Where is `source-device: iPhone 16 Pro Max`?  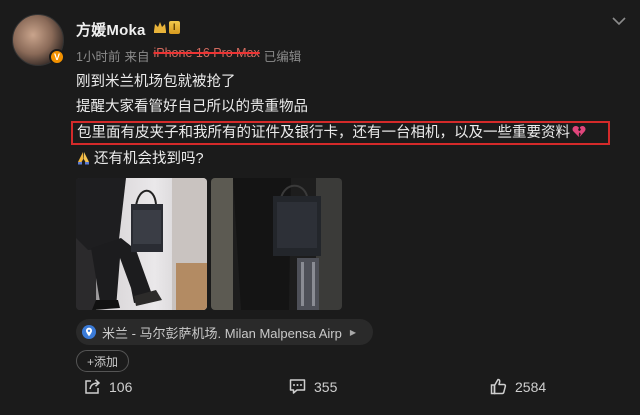
source-device: iPhone 16 Pro Max is located at coordinates (206, 53).